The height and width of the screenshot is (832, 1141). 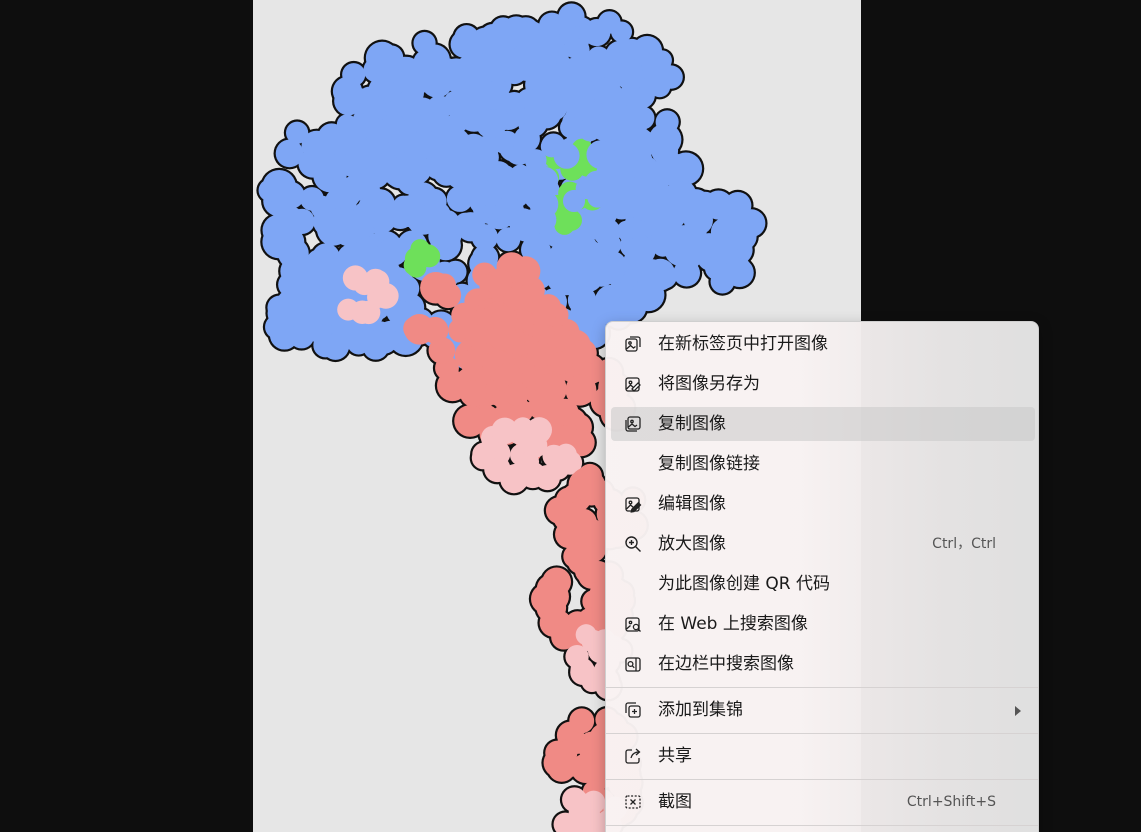 What do you see at coordinates (733, 624) in the screenshot?
I see `menu-label: 在 Web 上搜索图像` at bounding box center [733, 624].